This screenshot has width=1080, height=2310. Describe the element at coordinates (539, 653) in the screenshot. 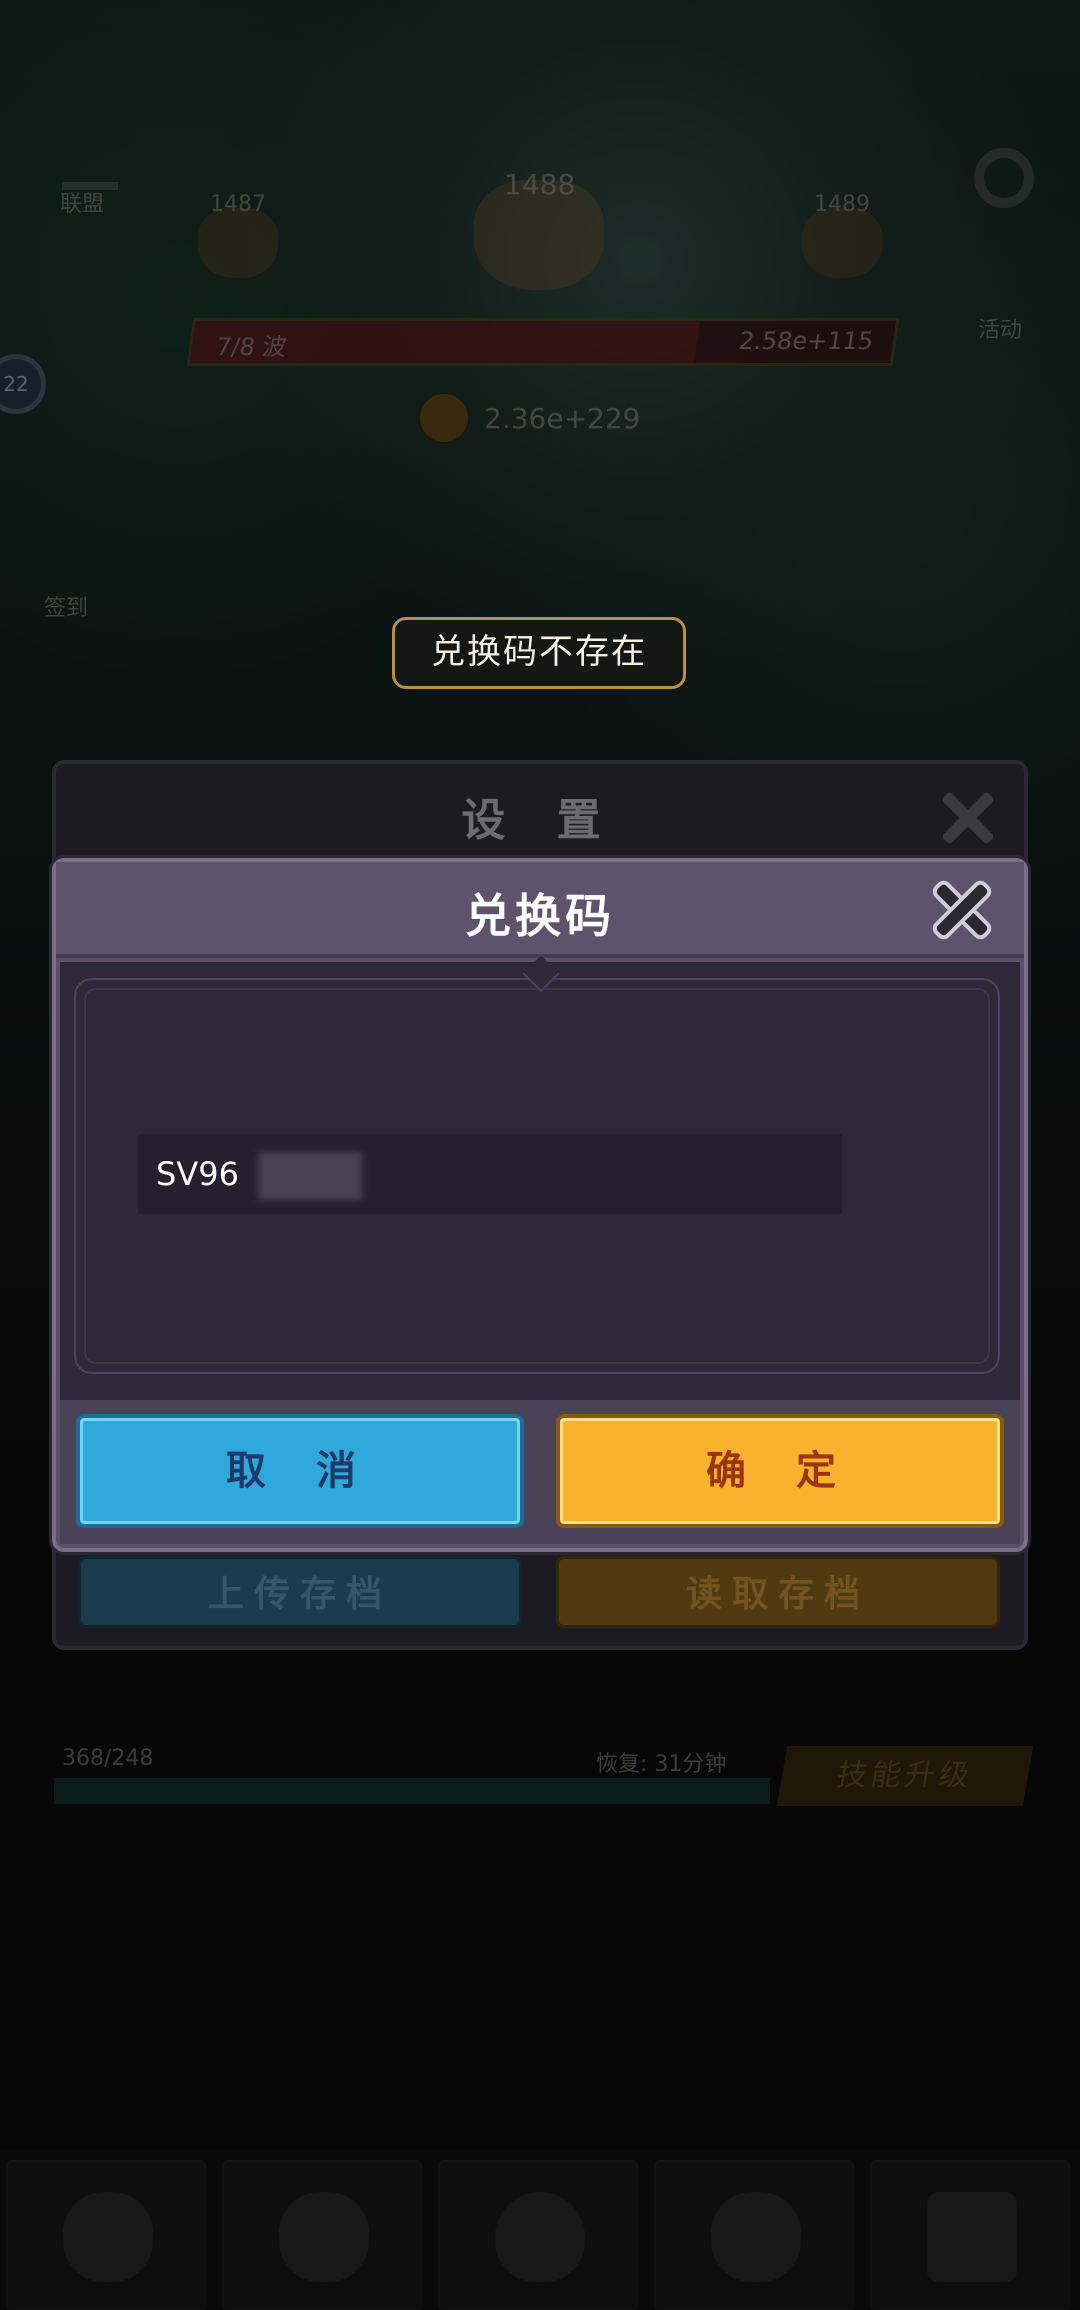

I see `toast-message: 兑换码不存在` at that location.